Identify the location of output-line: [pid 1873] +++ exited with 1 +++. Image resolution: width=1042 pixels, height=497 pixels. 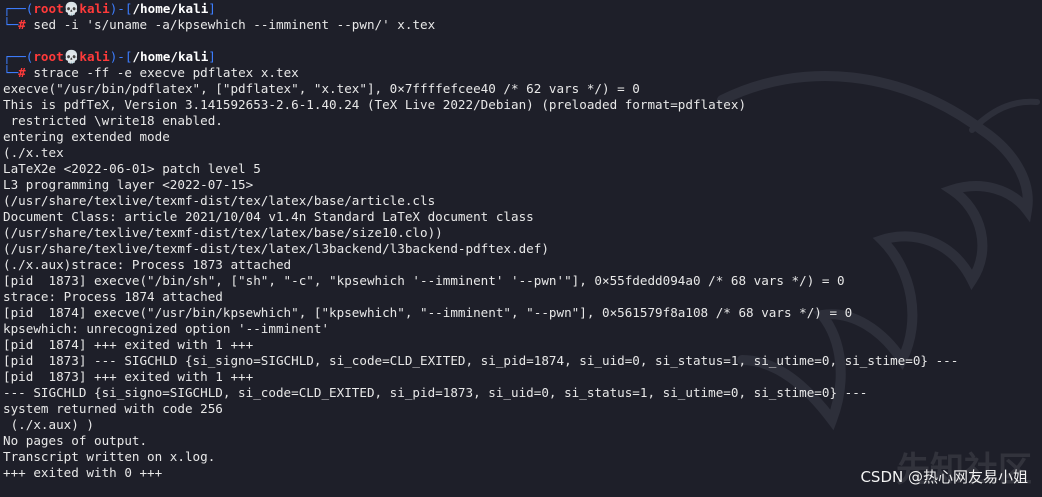
(128, 376).